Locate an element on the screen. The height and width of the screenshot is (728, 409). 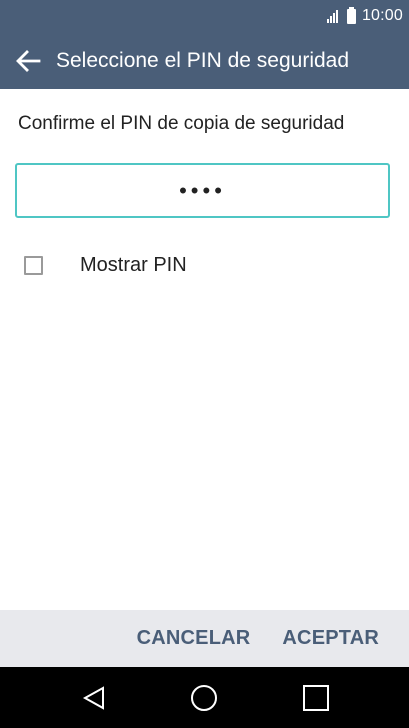
nav-recents-button is located at coordinates (316, 697).